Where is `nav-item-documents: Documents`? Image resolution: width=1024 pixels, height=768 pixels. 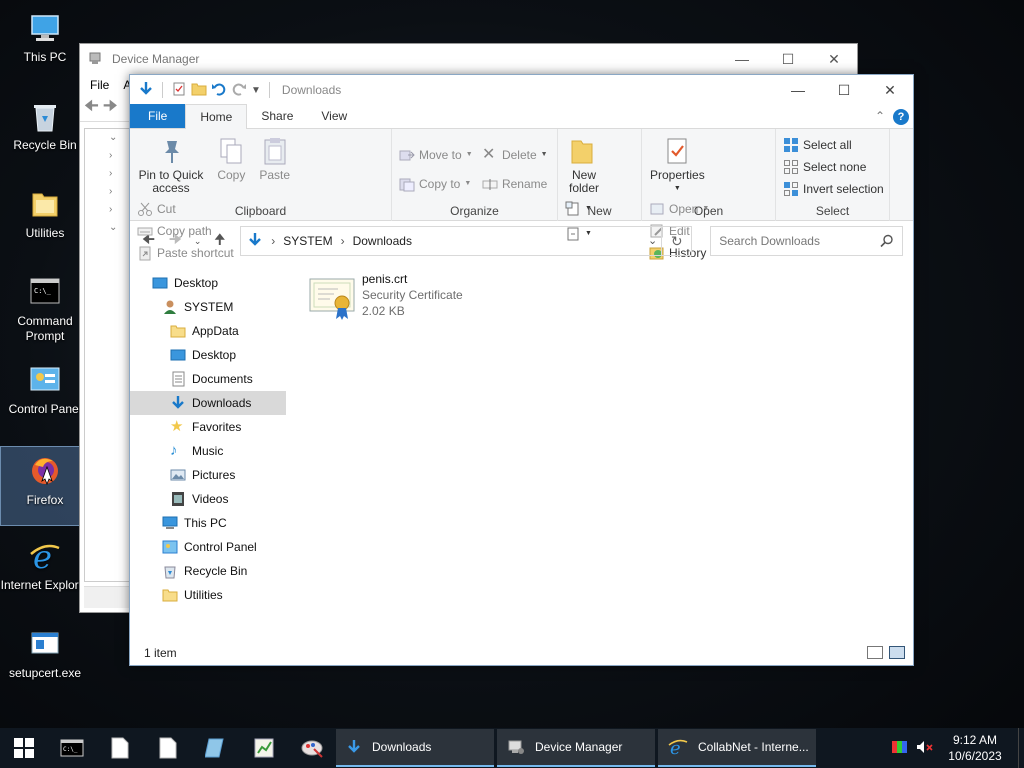 nav-item-documents: Documents is located at coordinates (208, 379).